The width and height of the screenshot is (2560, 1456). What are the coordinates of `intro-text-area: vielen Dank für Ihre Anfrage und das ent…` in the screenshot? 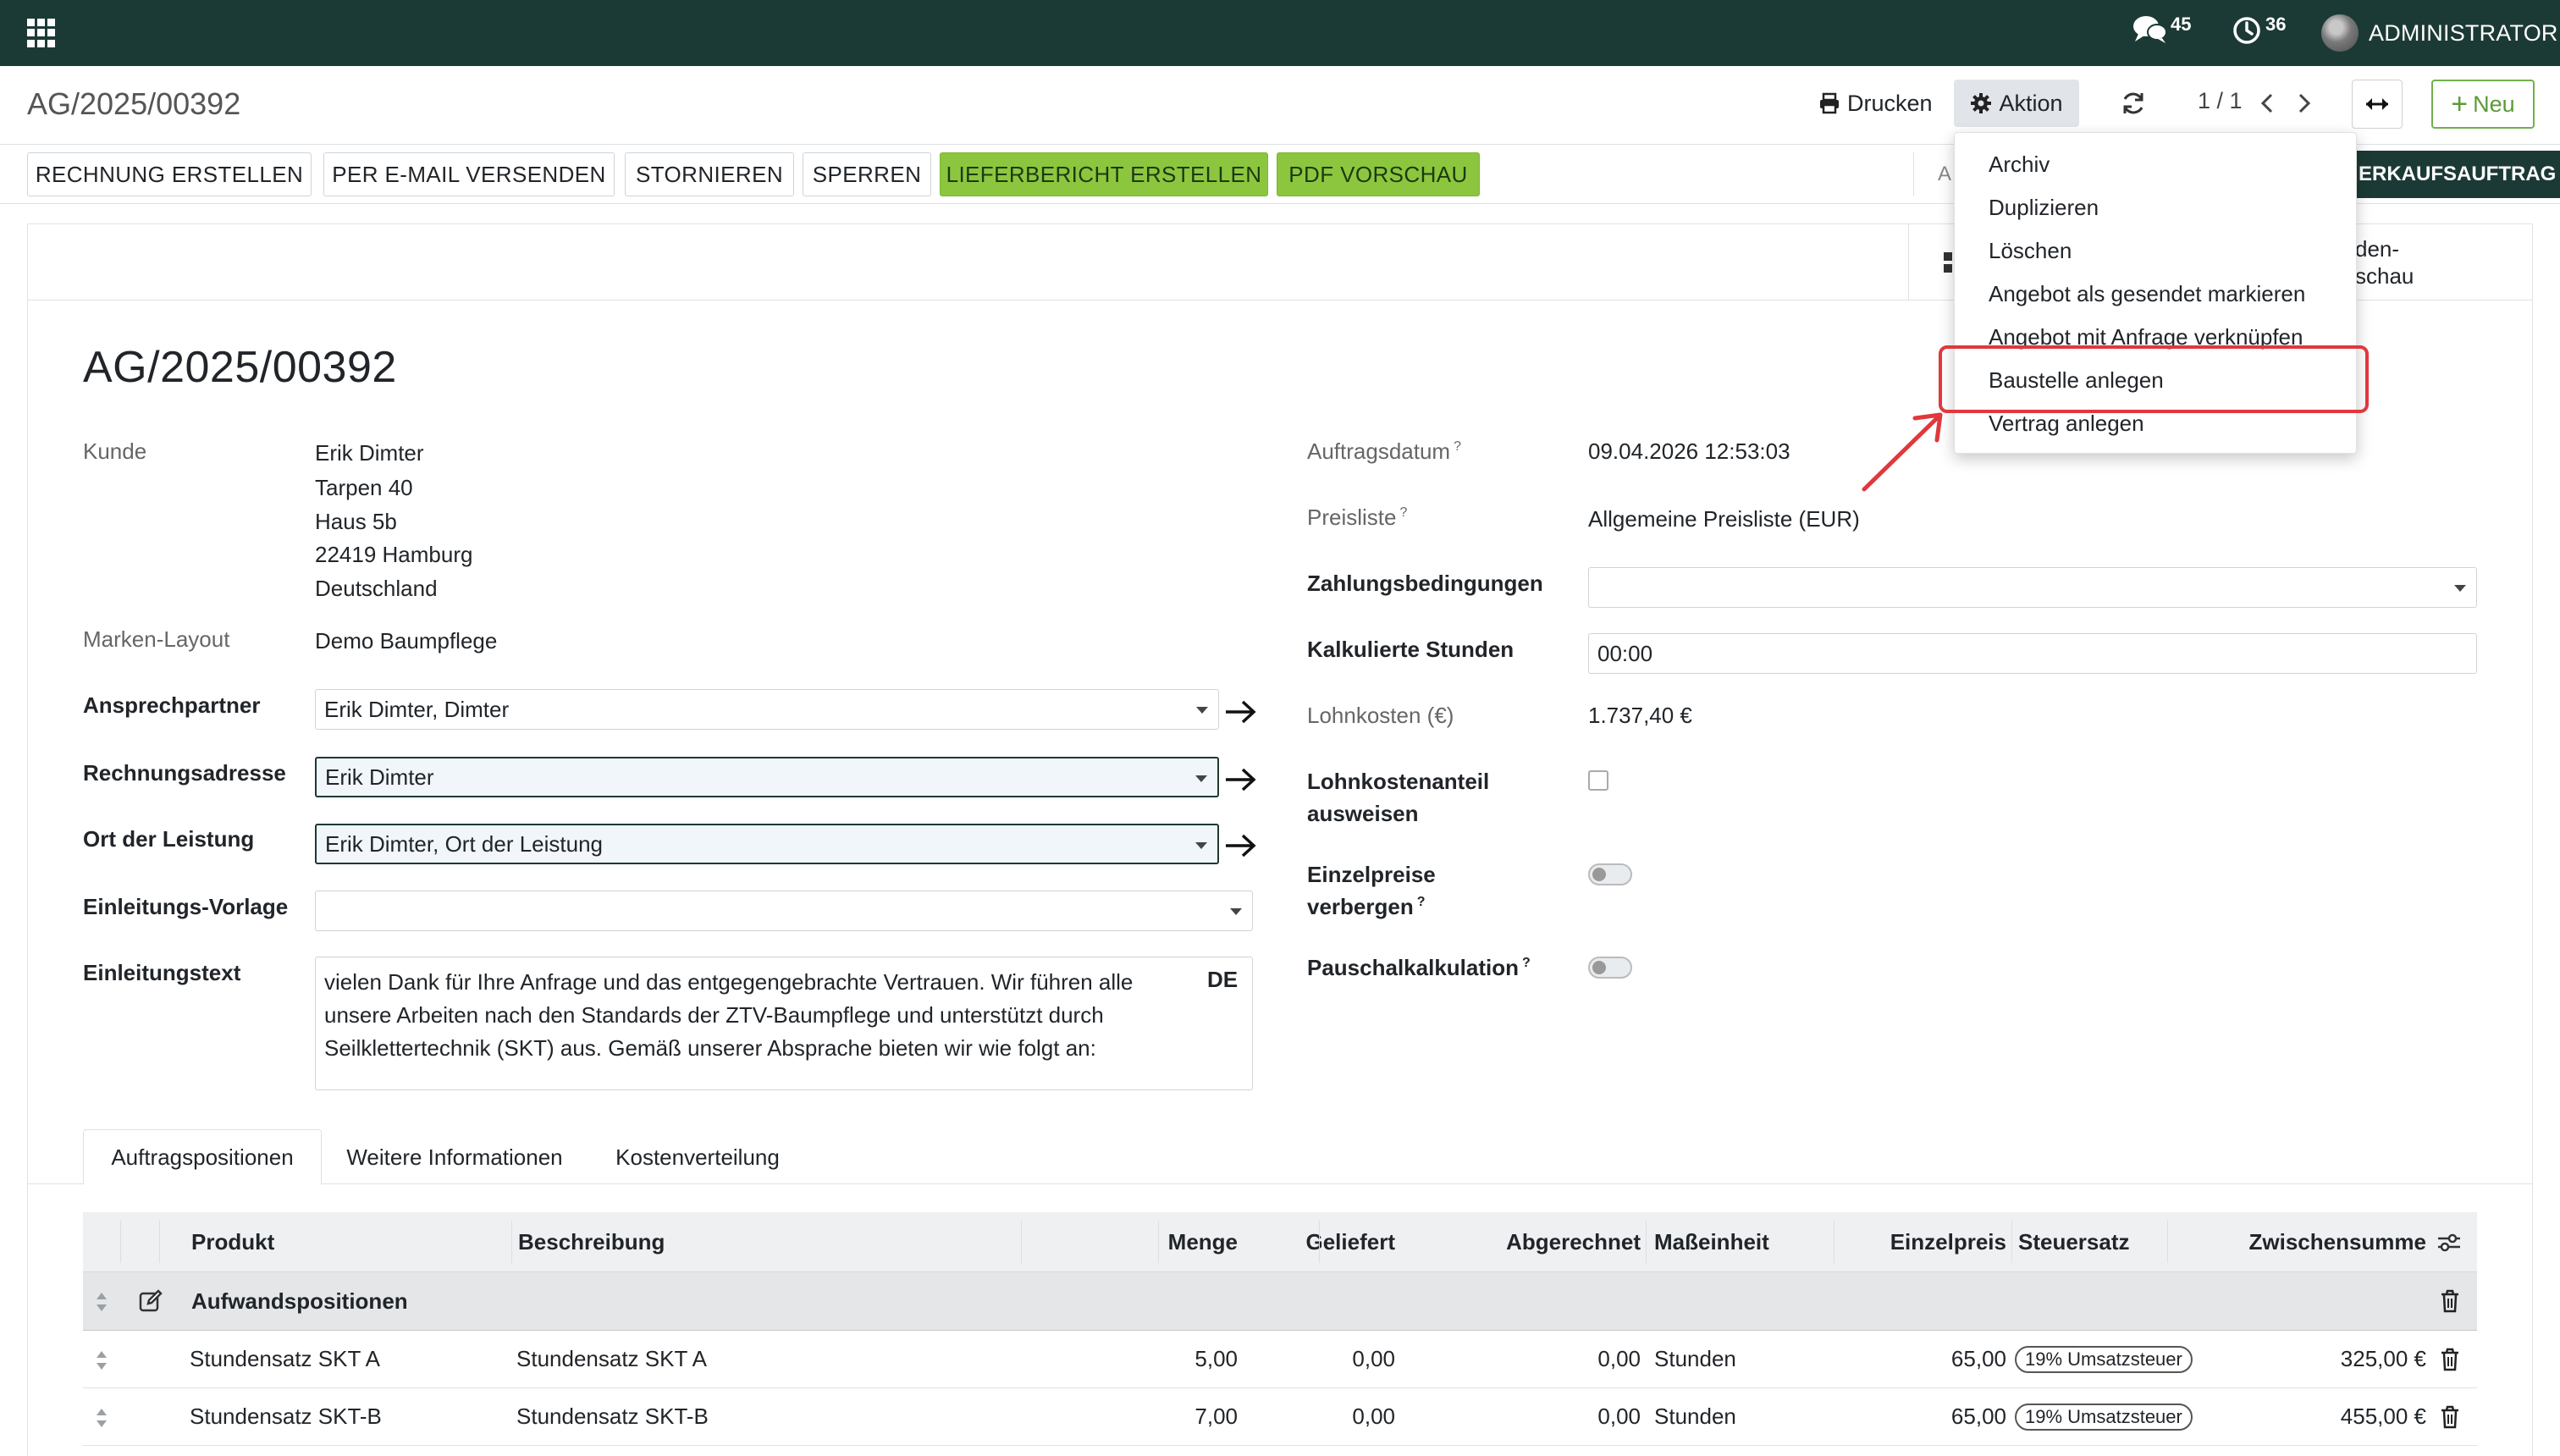 It's located at (784, 1023).